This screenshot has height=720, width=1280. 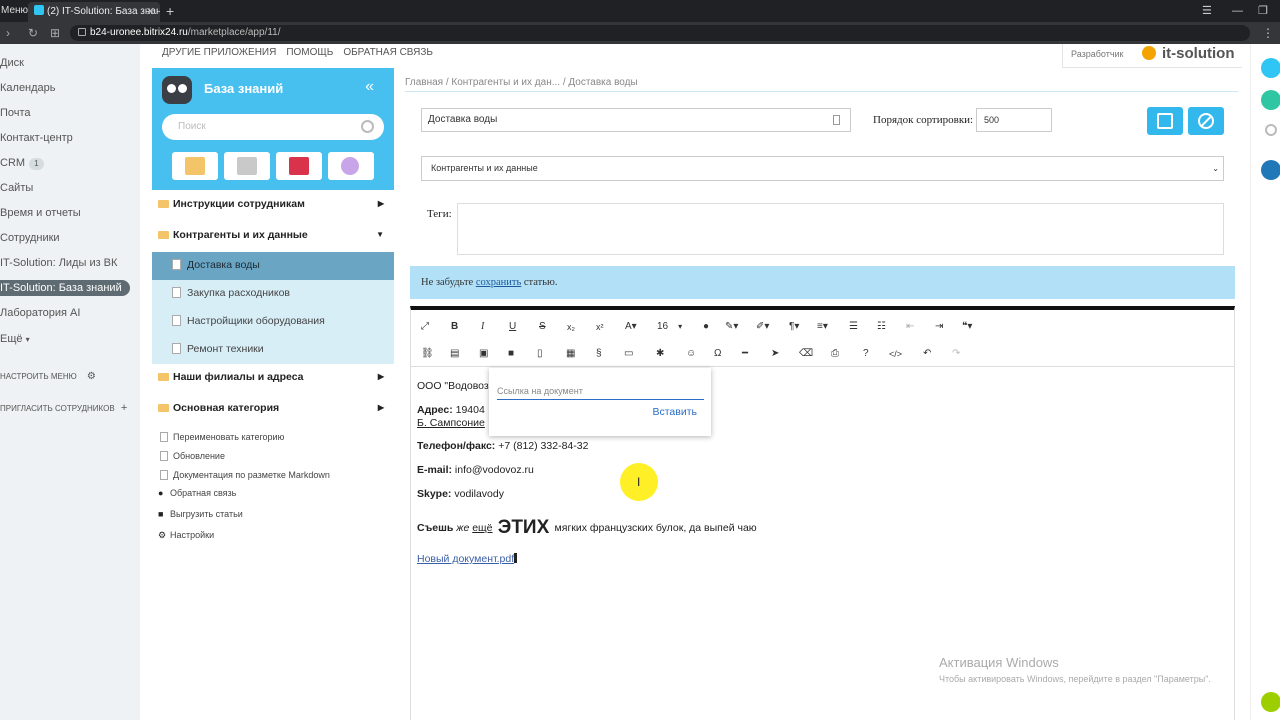 What do you see at coordinates (636, 120) in the screenshot?
I see `article-title-input: Доставка воды` at bounding box center [636, 120].